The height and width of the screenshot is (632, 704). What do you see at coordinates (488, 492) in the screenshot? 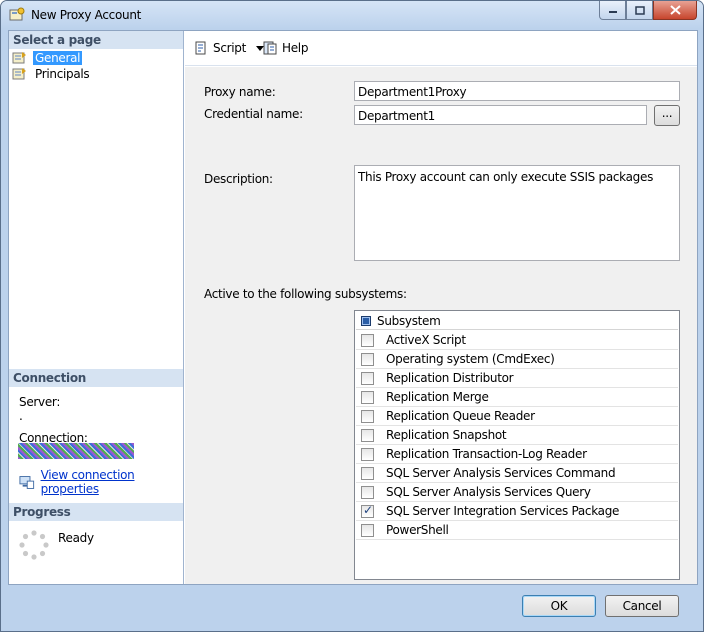
I see `subsystem-label: SQL Server Analysis Services Query` at bounding box center [488, 492].